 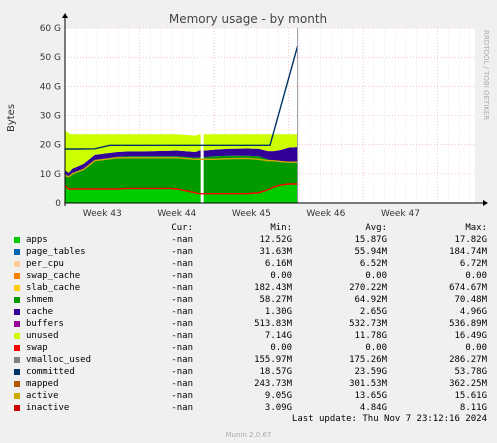 I want to click on legend-avg: 15.87G, so click(x=370, y=240).